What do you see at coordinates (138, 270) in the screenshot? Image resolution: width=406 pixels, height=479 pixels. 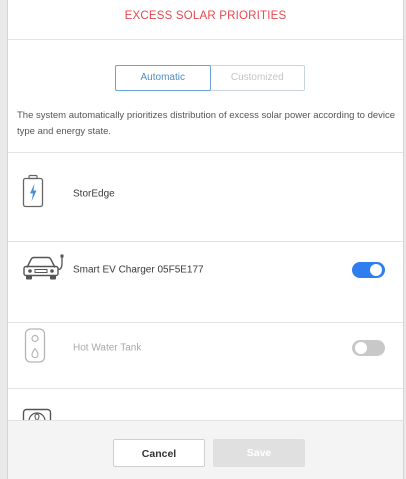 I see `device-name: Smart EV Charger 05F5E177` at bounding box center [138, 270].